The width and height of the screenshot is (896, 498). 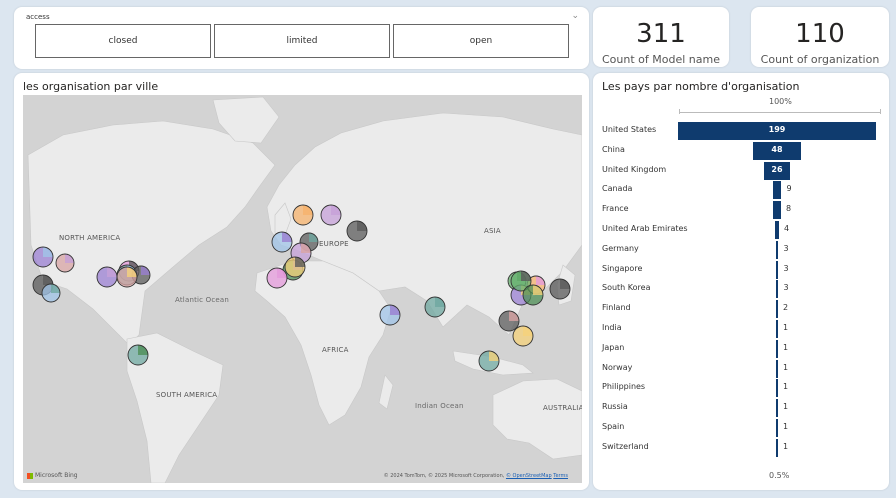 I want to click on funnel-country-label: United Arab Emirates, so click(x=645, y=228).